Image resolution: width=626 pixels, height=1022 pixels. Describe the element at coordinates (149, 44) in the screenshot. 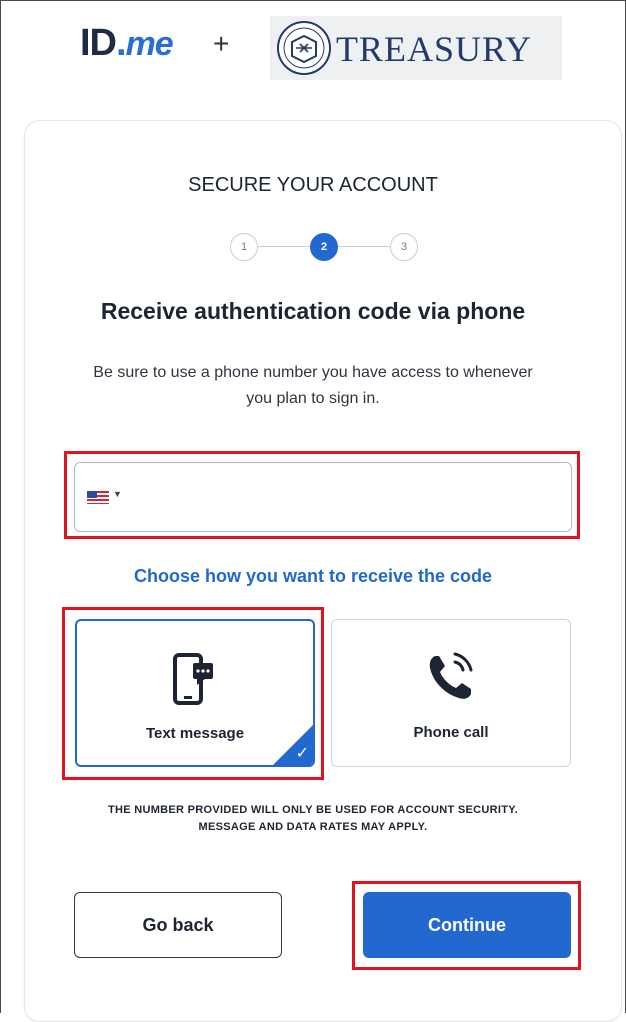

I see `idme-logo-me: me` at that location.